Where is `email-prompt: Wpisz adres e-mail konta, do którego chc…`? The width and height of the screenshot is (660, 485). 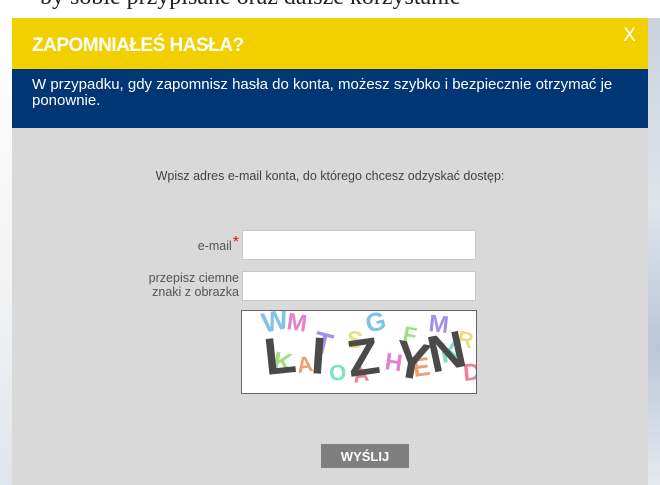 email-prompt: Wpisz adres e-mail konta, do którego chc… is located at coordinates (330, 176).